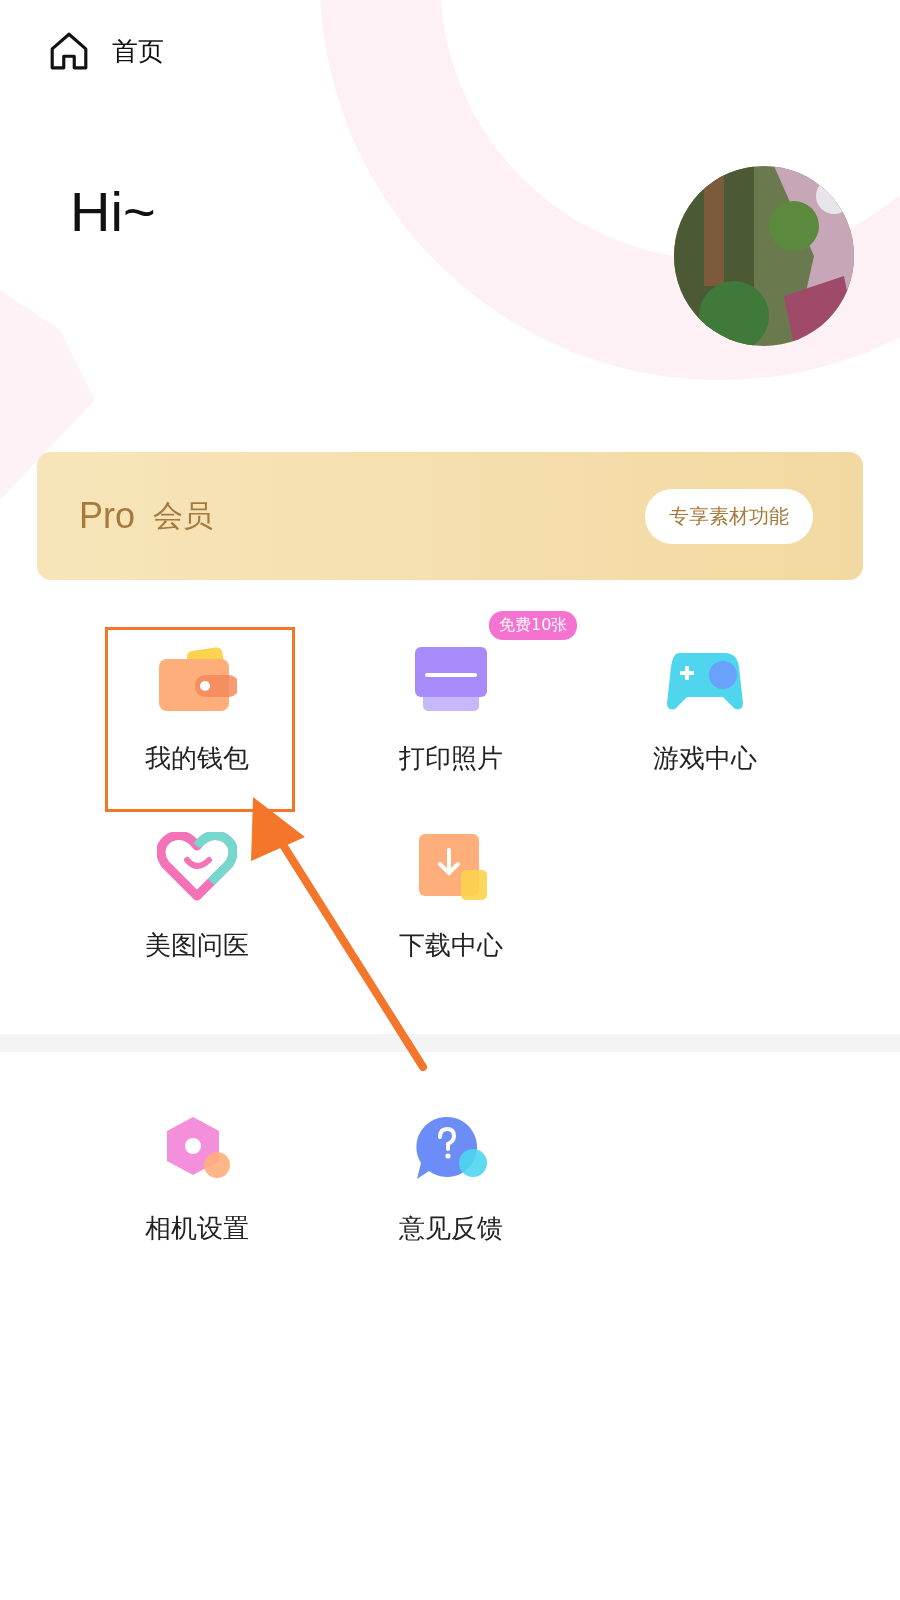 The width and height of the screenshot is (900, 1600). Describe the element at coordinates (113, 211) in the screenshot. I see `greeting: Hi~` at that location.